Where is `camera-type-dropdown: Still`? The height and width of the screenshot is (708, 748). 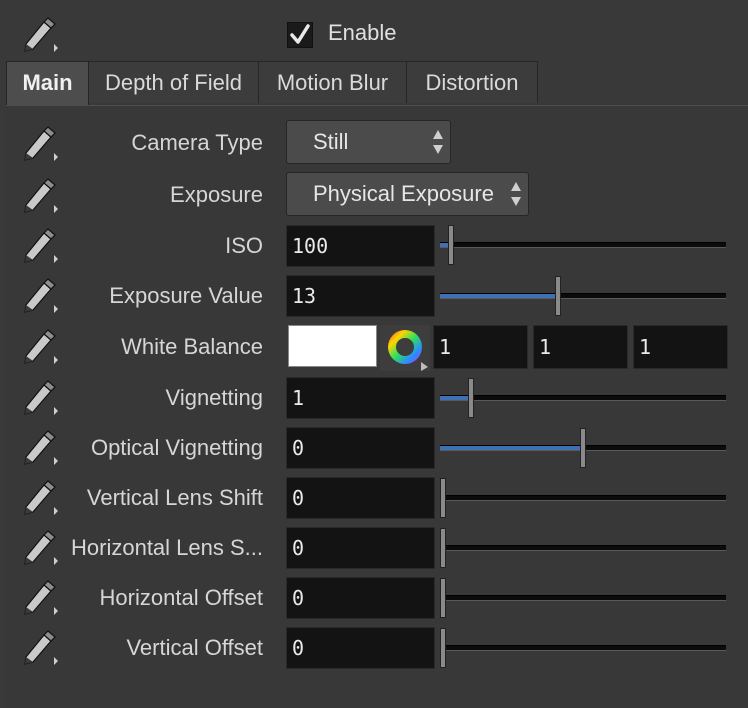
camera-type-dropdown: Still is located at coordinates (368, 142).